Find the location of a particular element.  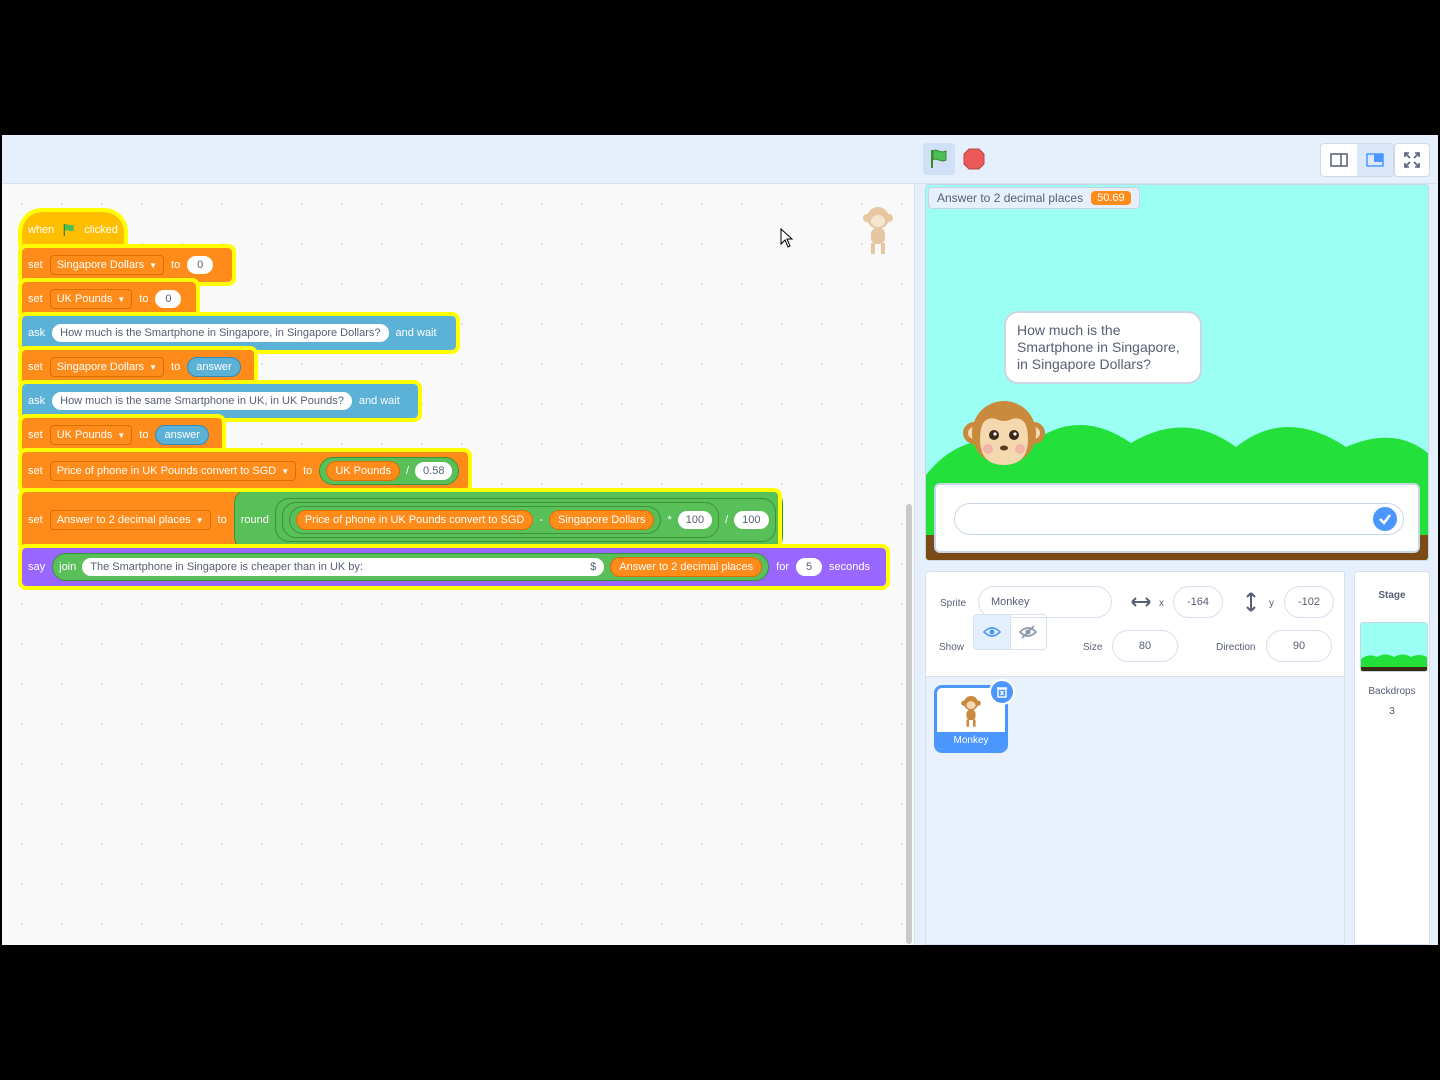

small-stage-button is located at coordinates (1339, 160).